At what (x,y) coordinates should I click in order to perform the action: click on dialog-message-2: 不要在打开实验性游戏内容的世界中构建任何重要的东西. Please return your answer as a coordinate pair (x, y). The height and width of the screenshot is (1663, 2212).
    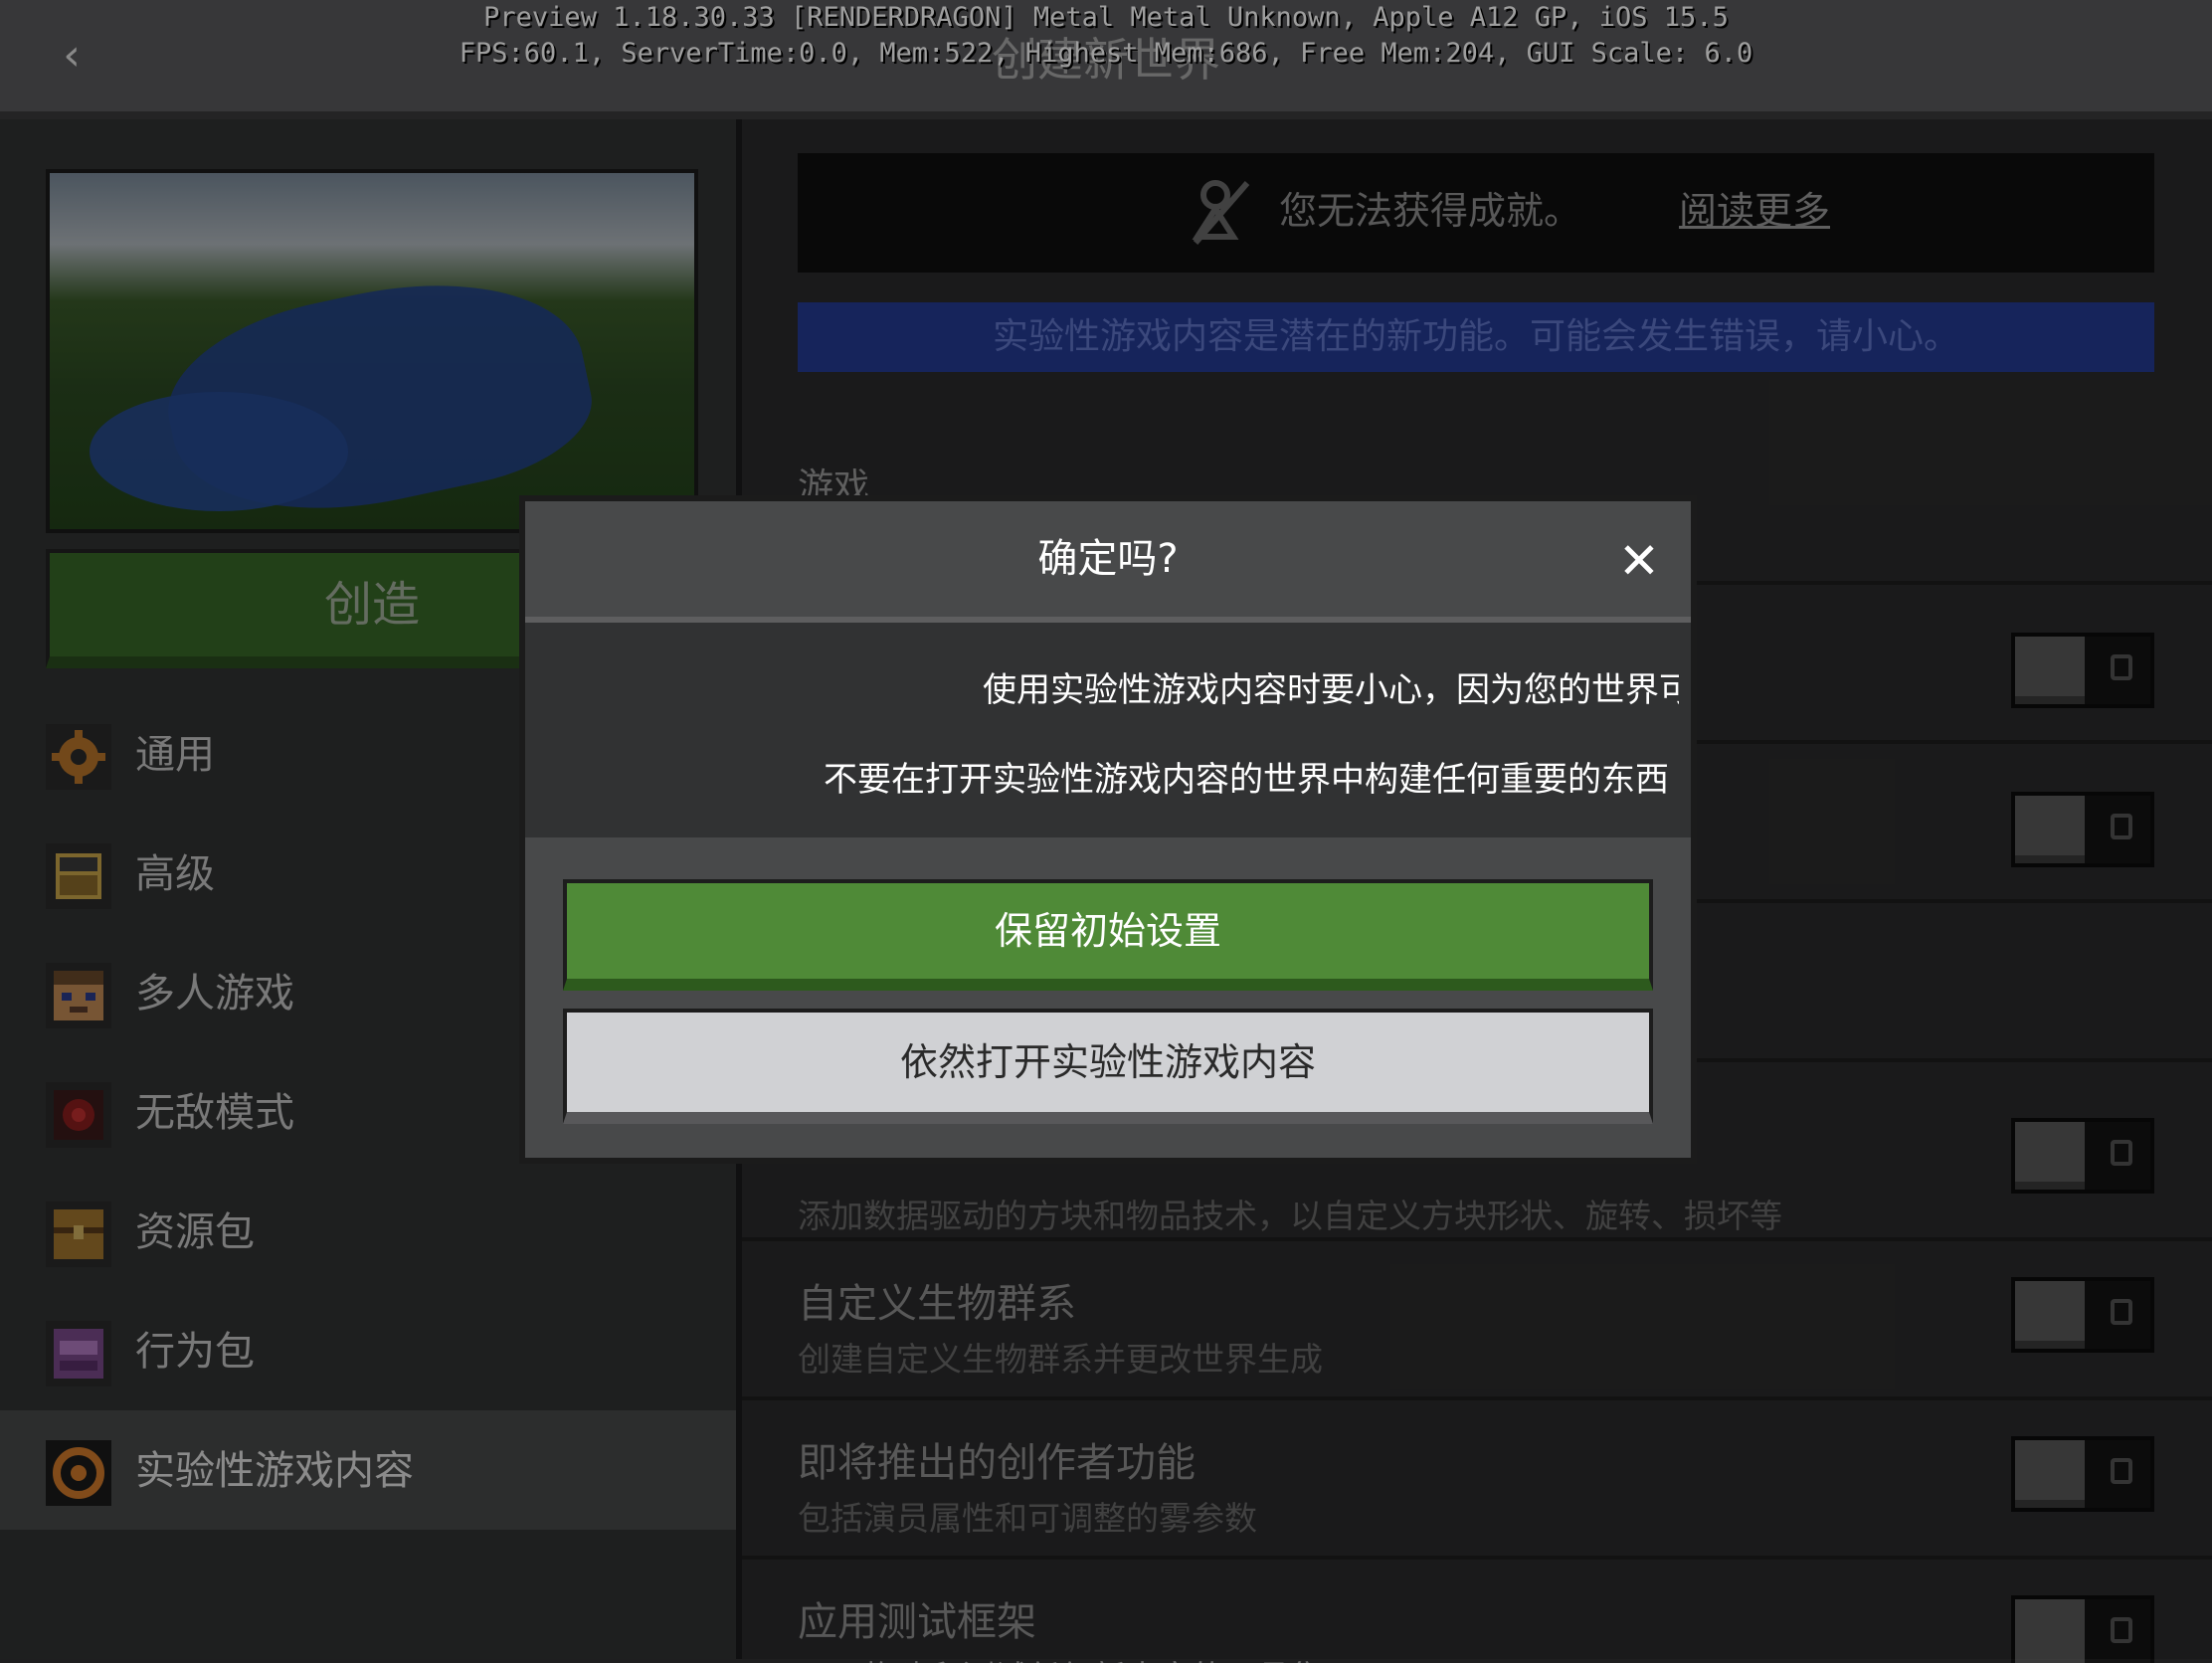
    Looking at the image, I should click on (1246, 780).